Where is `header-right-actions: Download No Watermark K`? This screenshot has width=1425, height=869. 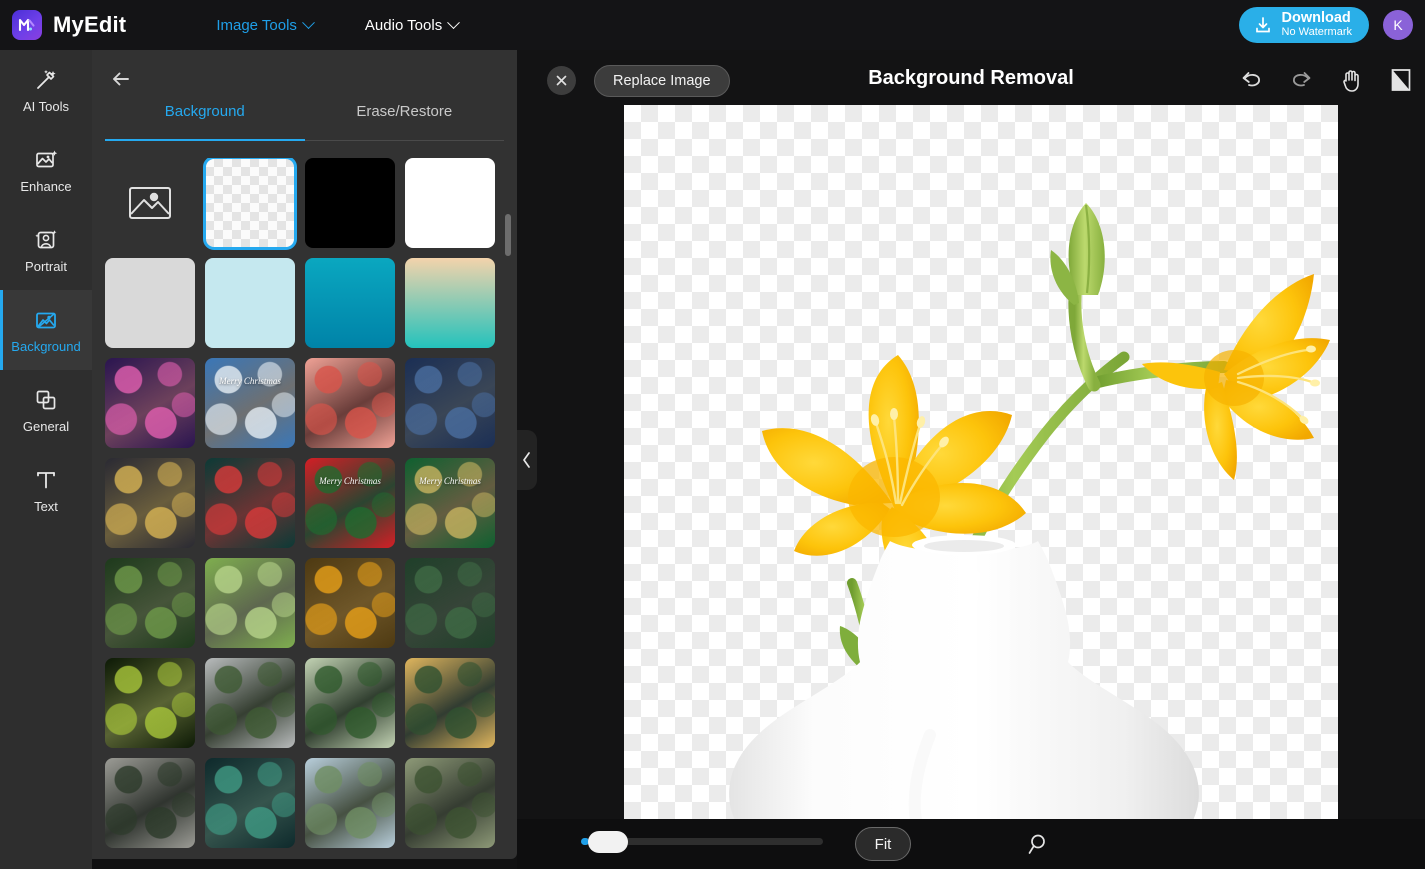 header-right-actions: Download No Watermark K is located at coordinates (1325, 25).